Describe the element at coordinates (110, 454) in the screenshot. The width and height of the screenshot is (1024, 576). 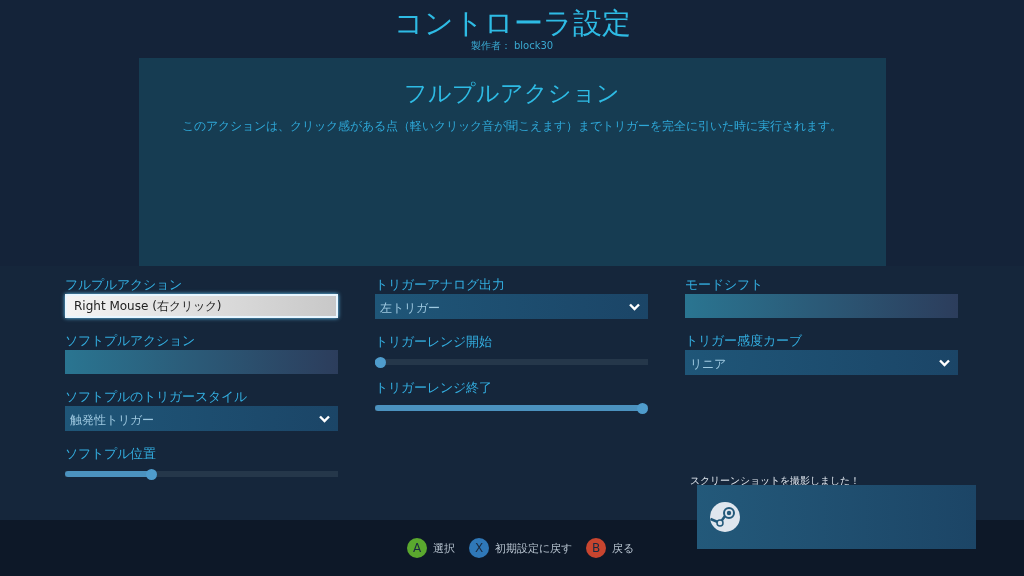
I see `setting-label: ソフトプル位置` at that location.